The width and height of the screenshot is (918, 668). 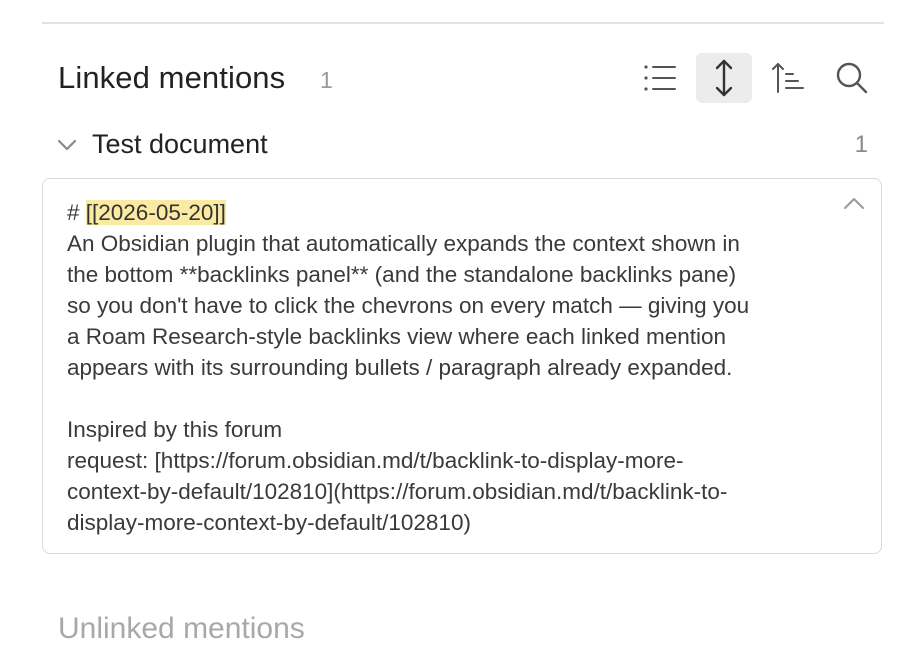 I want to click on heading-prefix: #, so click(x=76, y=212).